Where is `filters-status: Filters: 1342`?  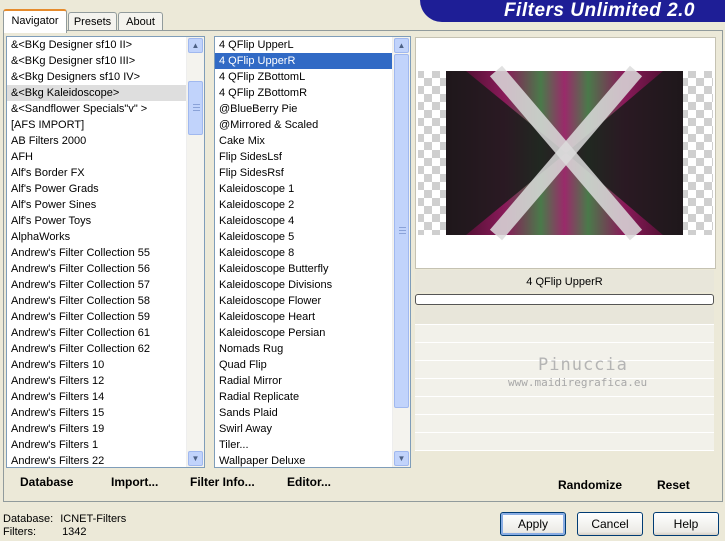 filters-status: Filters: 1342 is located at coordinates (45, 532).